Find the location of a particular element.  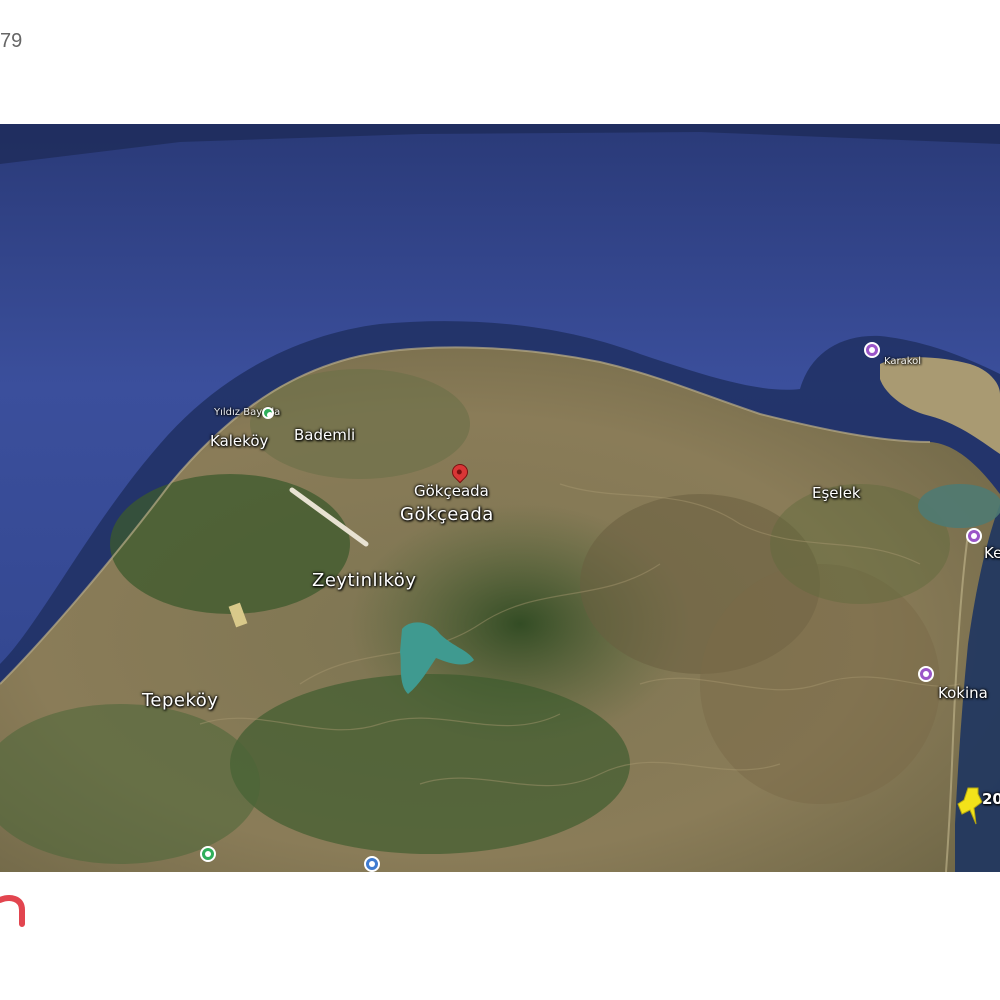

place-label-tepekoy: Tepeköy is located at coordinates (180, 700).